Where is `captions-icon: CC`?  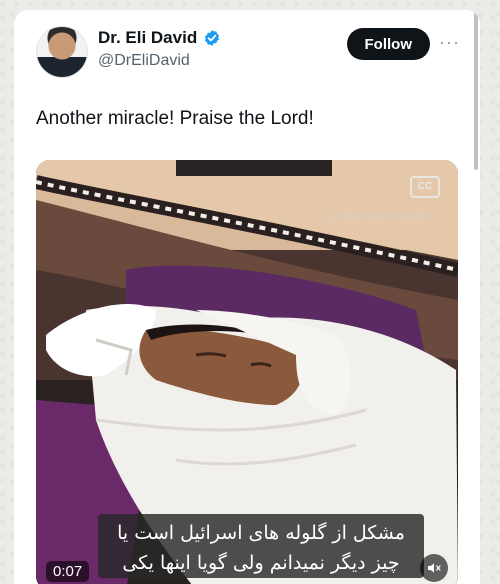
captions-icon: CC is located at coordinates (425, 187).